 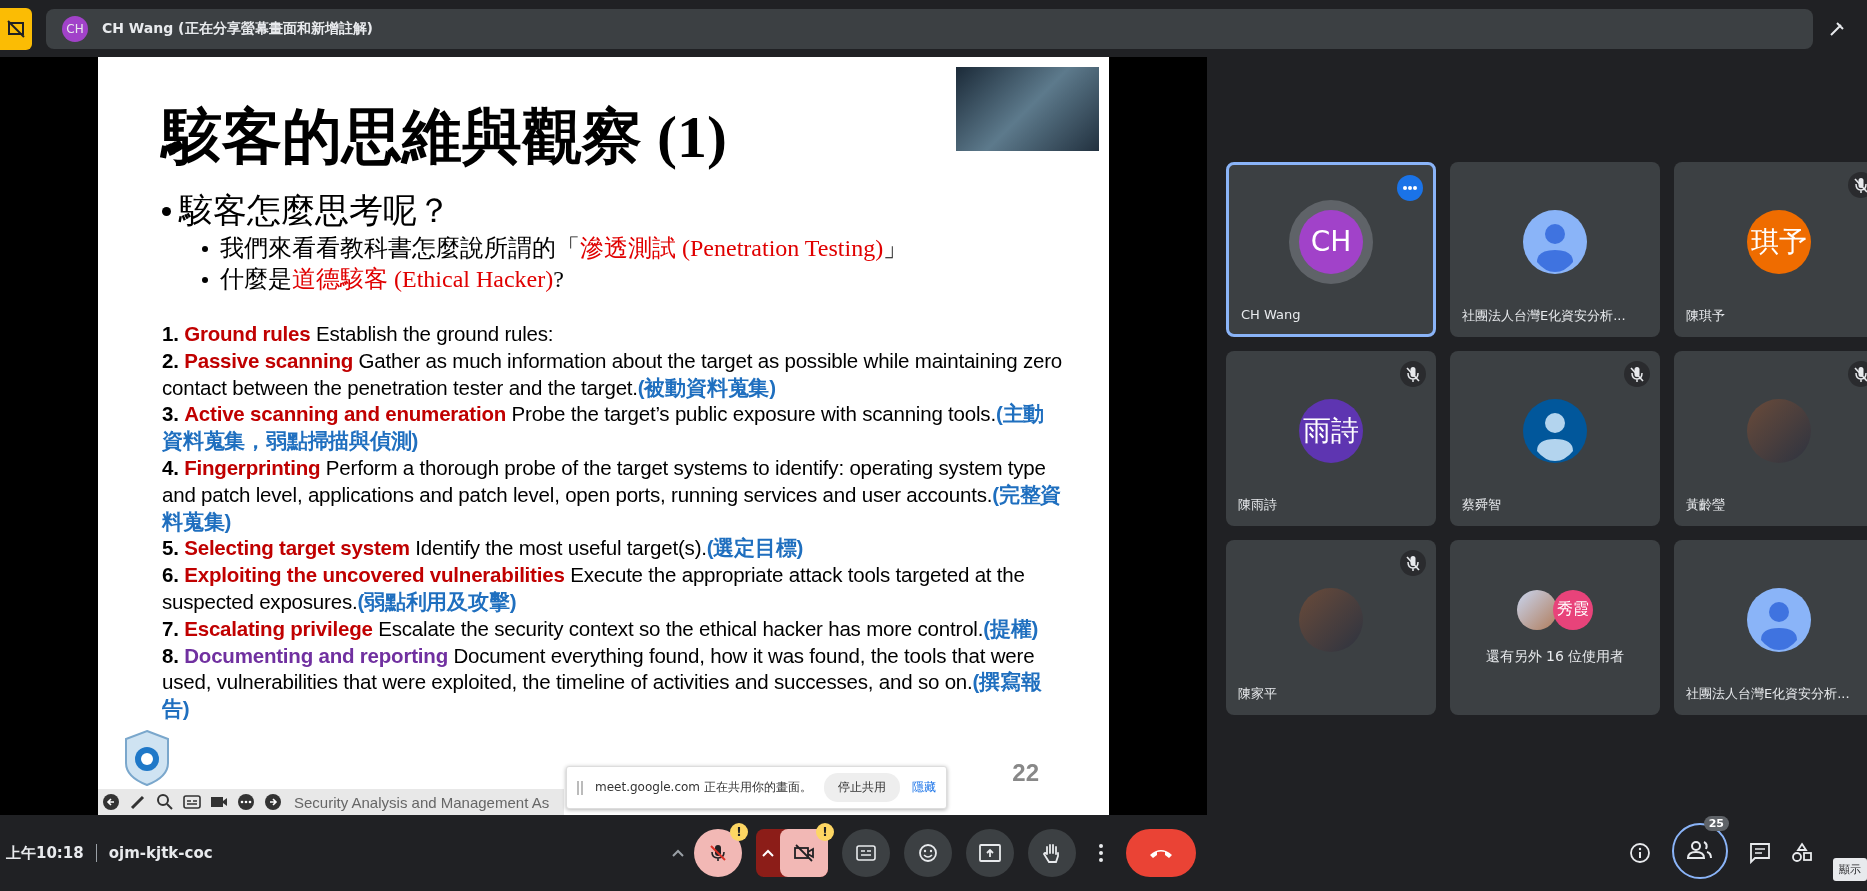 What do you see at coordinates (1331, 627) in the screenshot?
I see `participant-tile: 陳家平` at bounding box center [1331, 627].